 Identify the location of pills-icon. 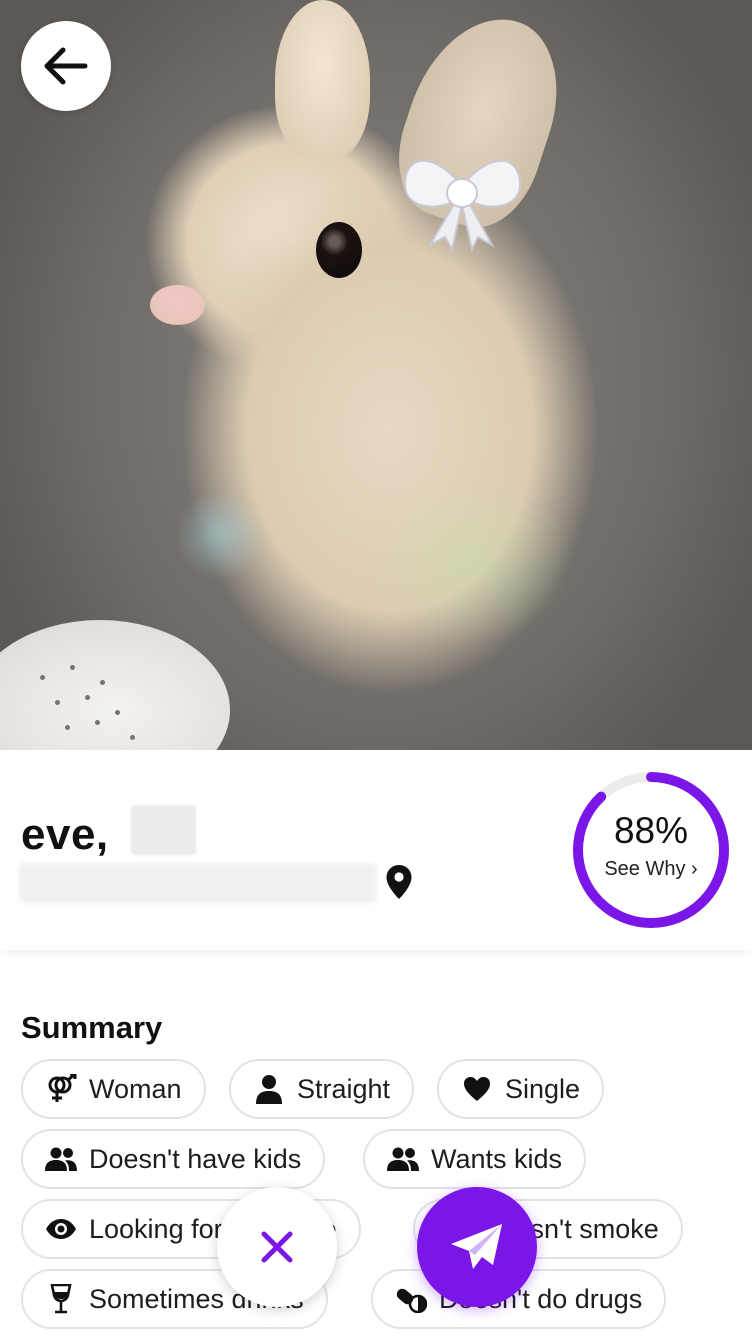
(411, 1299).